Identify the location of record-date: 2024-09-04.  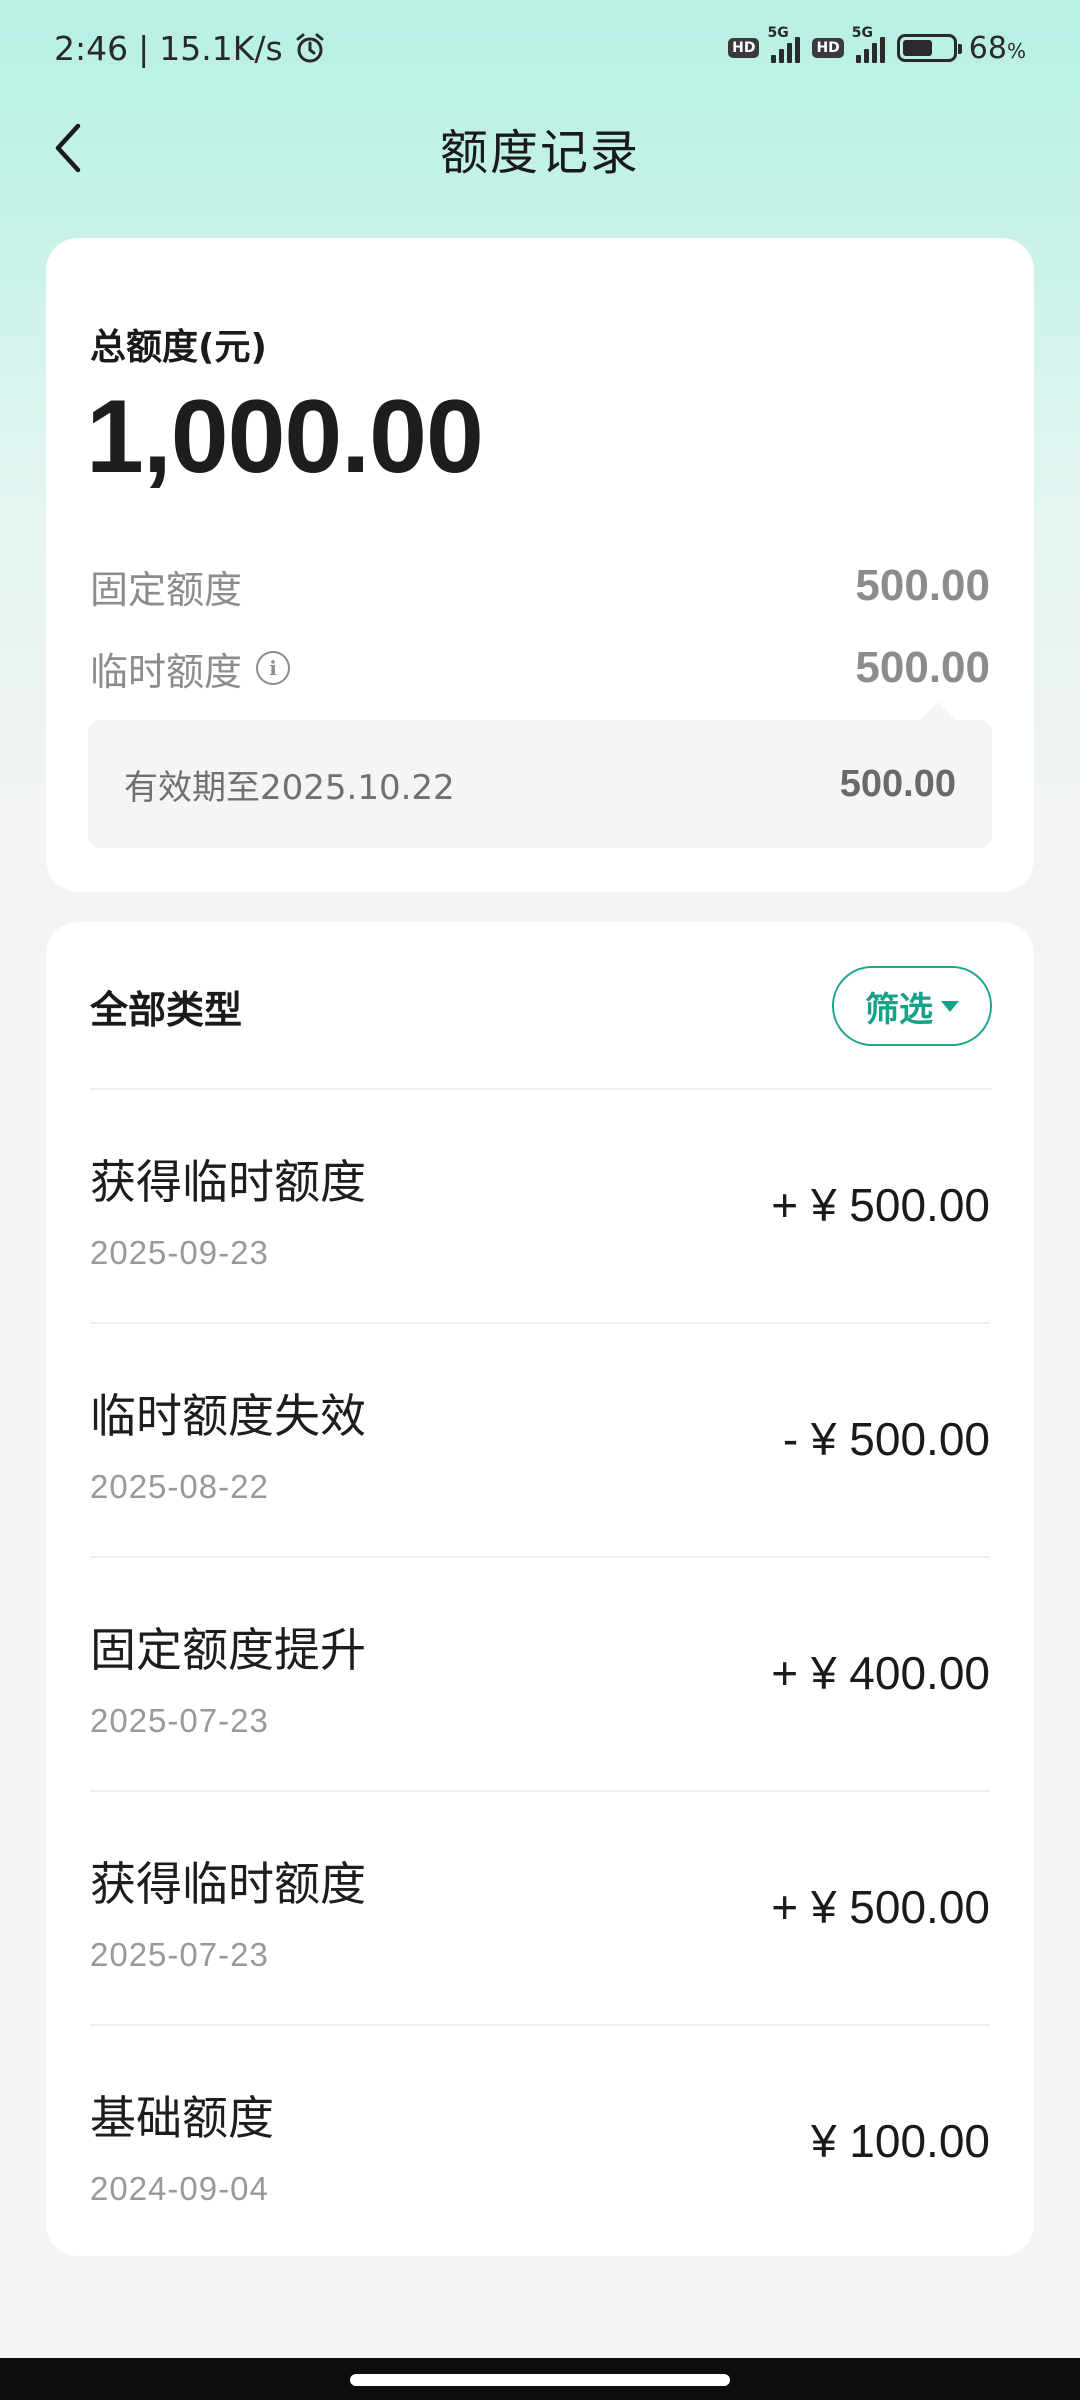
(179, 2188).